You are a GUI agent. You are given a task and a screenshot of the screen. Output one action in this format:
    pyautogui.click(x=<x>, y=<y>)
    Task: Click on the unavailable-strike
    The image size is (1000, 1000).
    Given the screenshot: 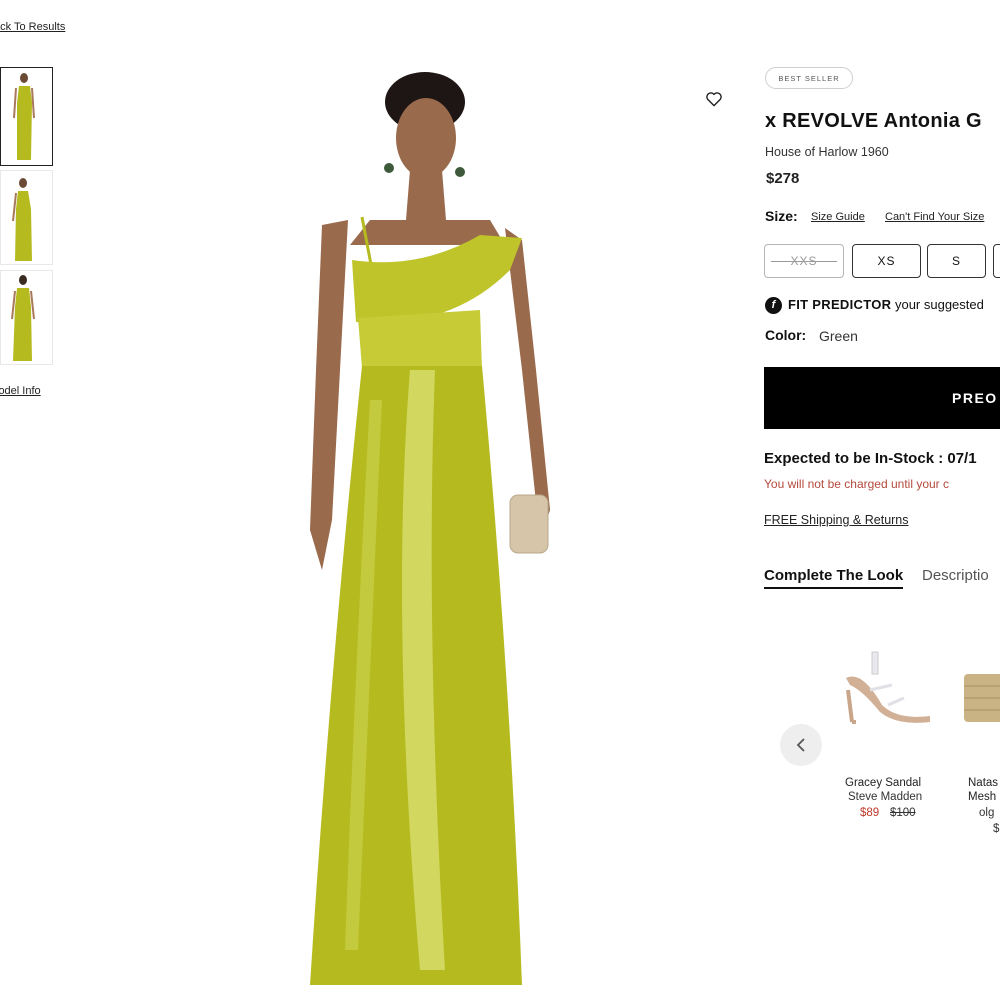 What is the action you would take?
    pyautogui.click(x=804, y=261)
    